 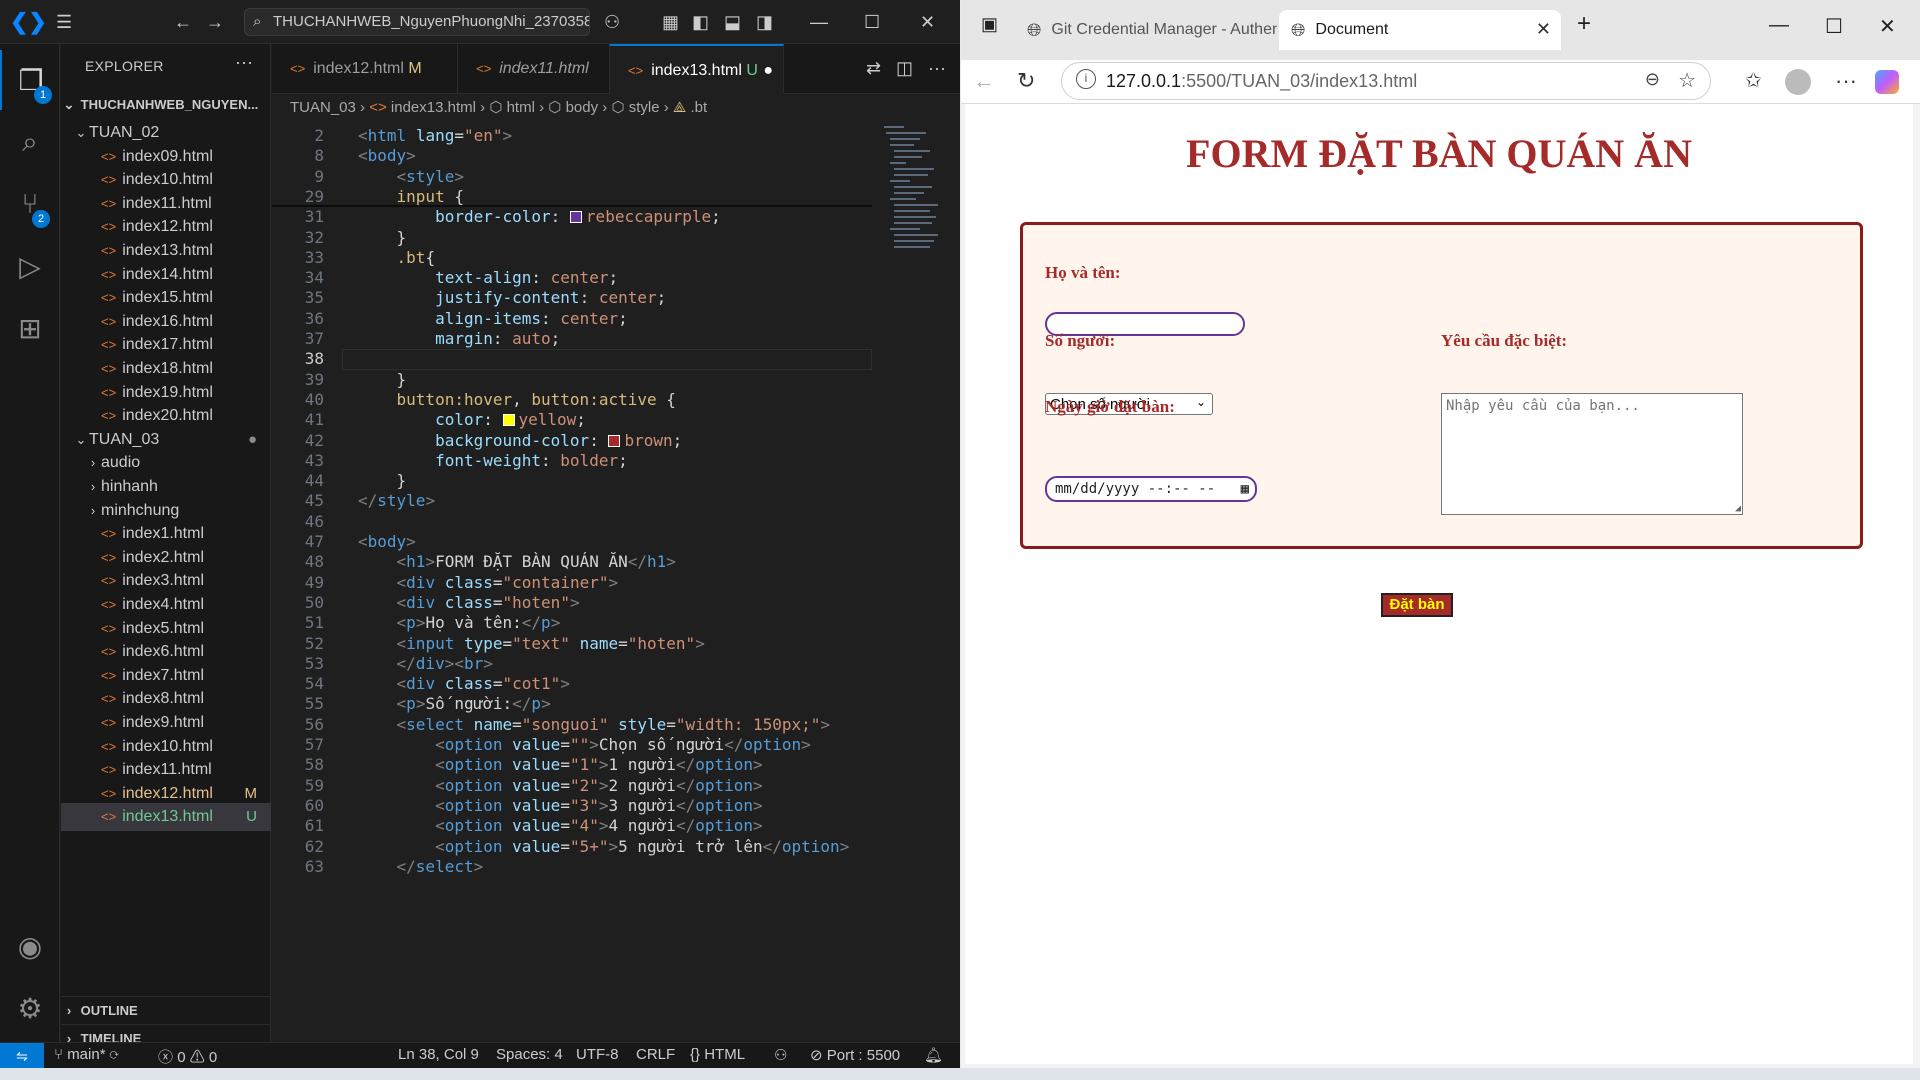 What do you see at coordinates (937, 68) in the screenshot?
I see `tab-more-actions-icon: ···` at bounding box center [937, 68].